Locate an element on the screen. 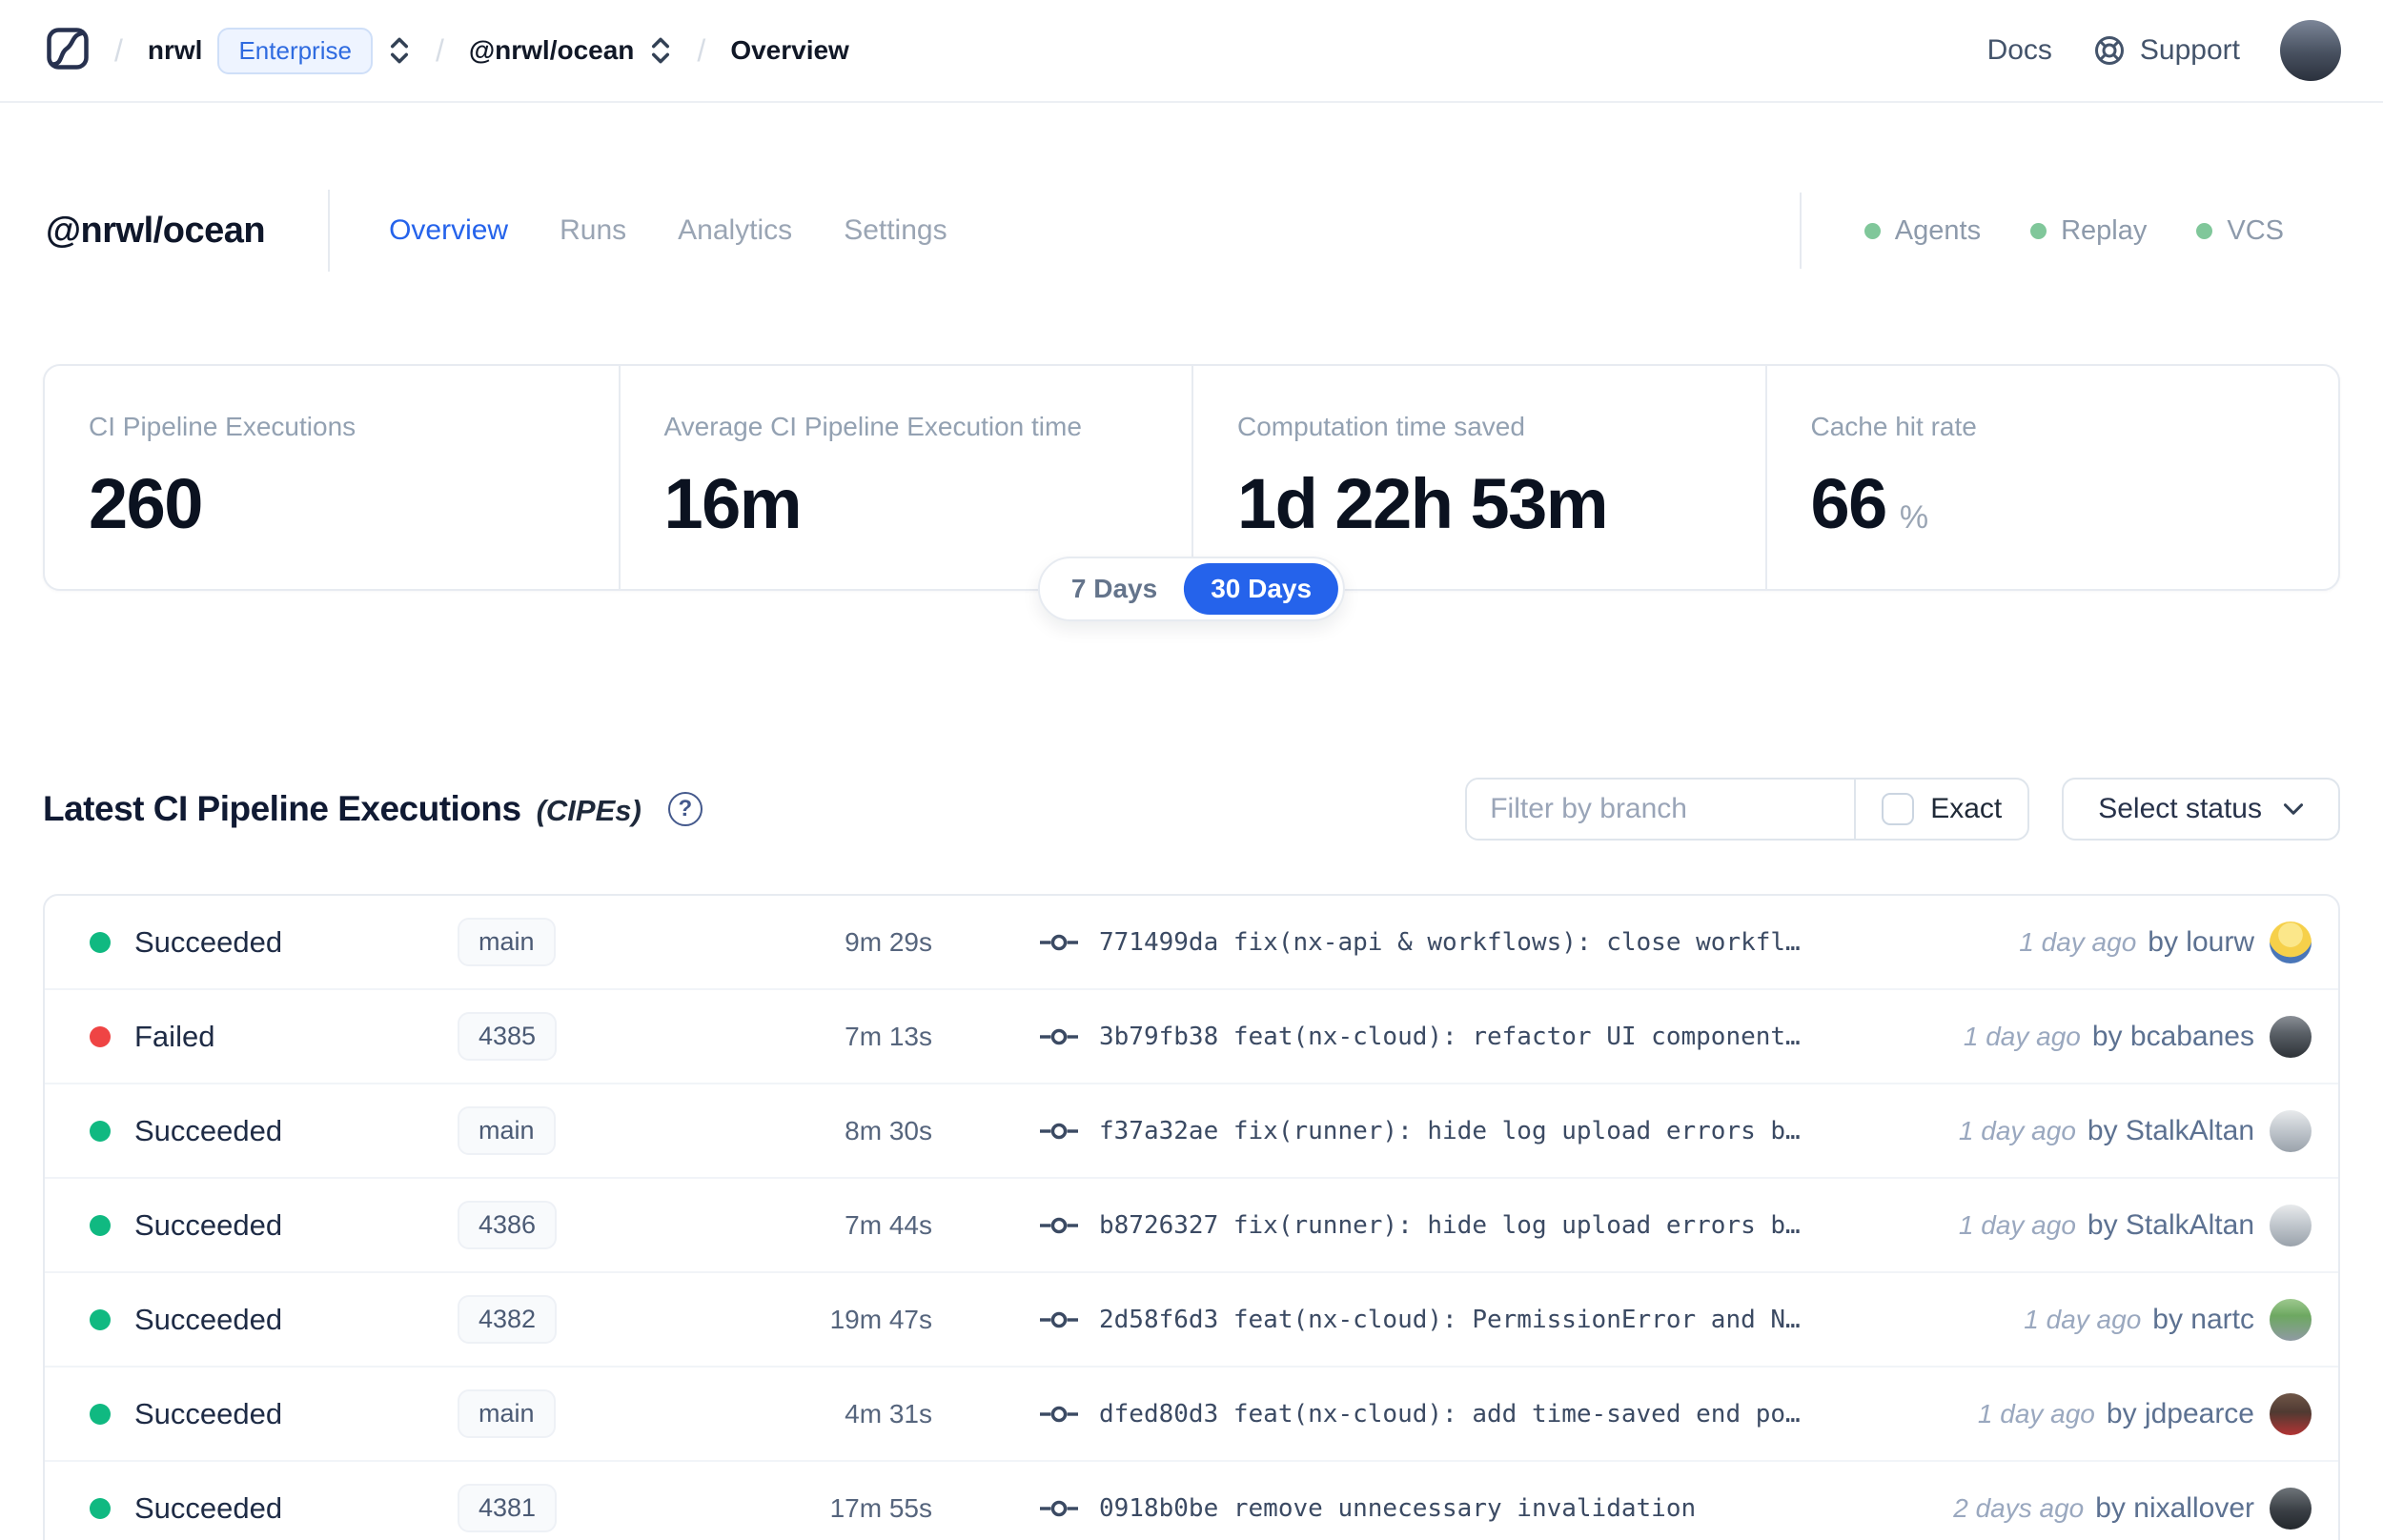 This screenshot has height=1540, width=2383. percent-suffix: % is located at coordinates (1914, 517).